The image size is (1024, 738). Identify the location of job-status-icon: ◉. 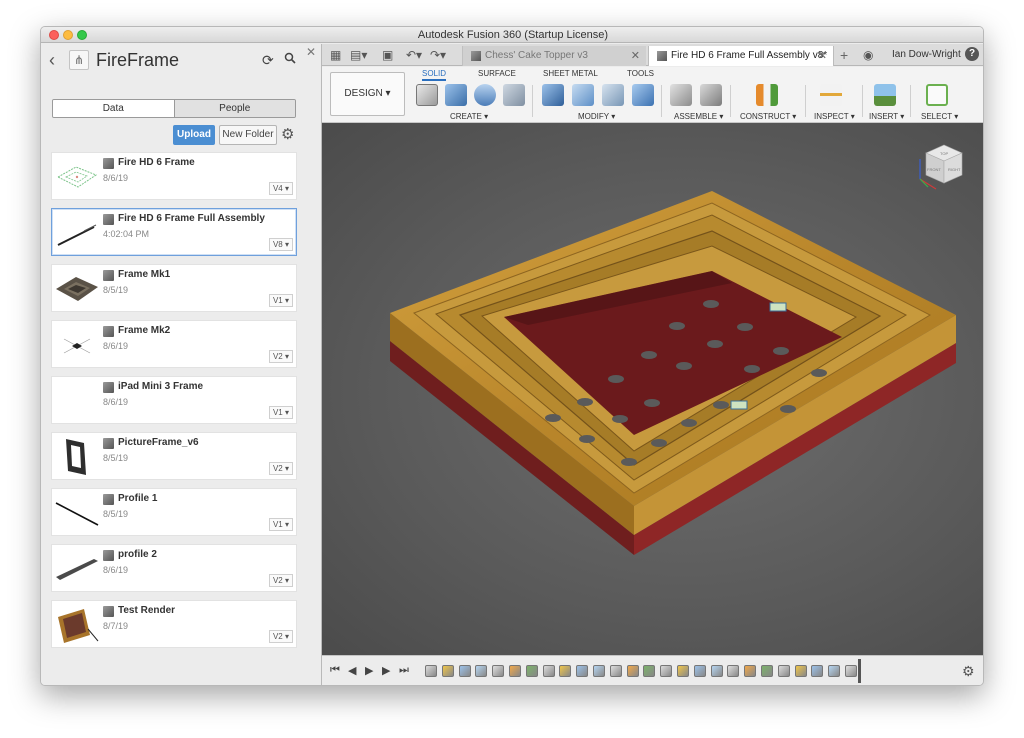
(868, 55).